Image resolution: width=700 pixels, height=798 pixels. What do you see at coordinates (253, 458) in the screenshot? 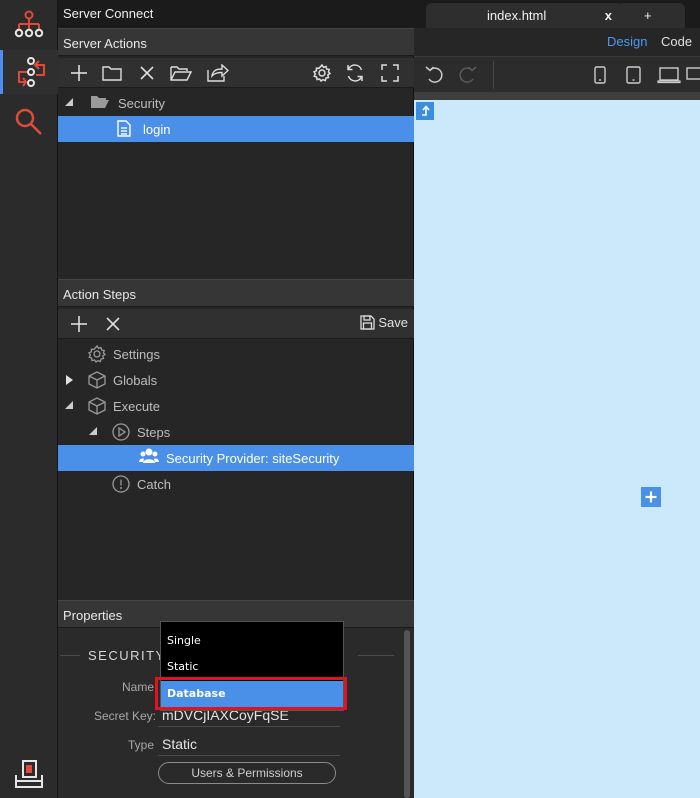
I see `step-label: Security Provider: siteSecurity` at bounding box center [253, 458].